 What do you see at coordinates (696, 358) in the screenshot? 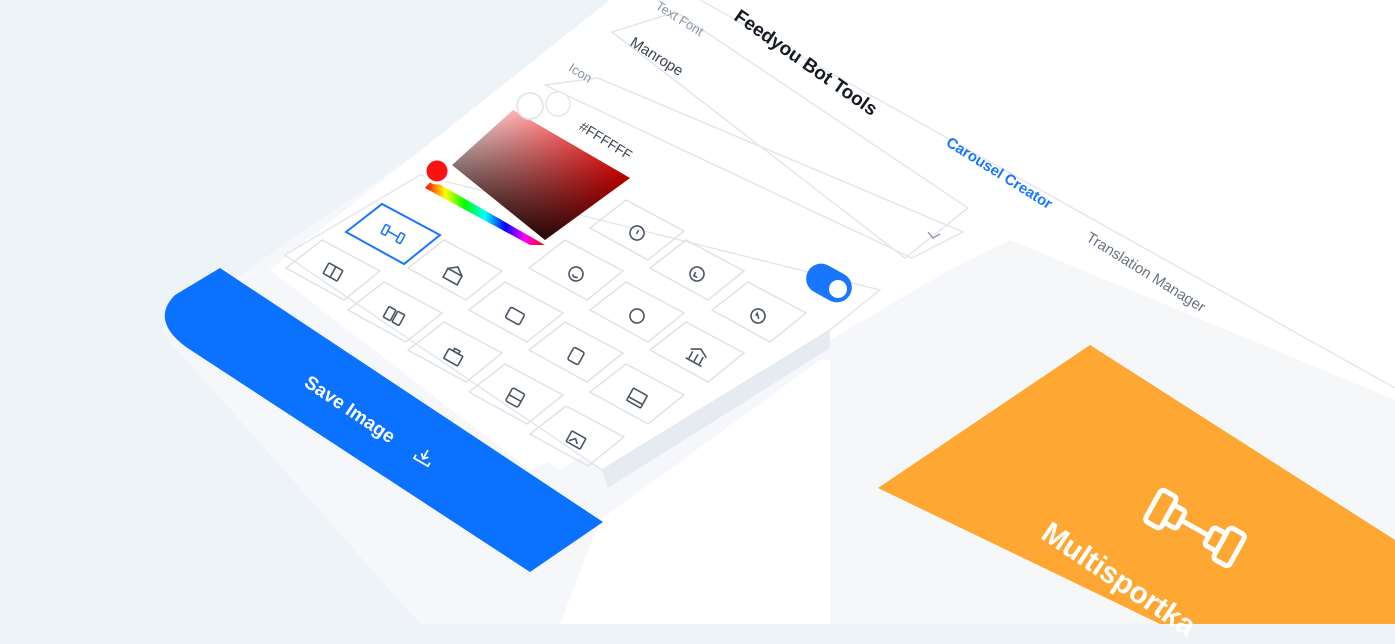
I see `museum-icon` at bounding box center [696, 358].